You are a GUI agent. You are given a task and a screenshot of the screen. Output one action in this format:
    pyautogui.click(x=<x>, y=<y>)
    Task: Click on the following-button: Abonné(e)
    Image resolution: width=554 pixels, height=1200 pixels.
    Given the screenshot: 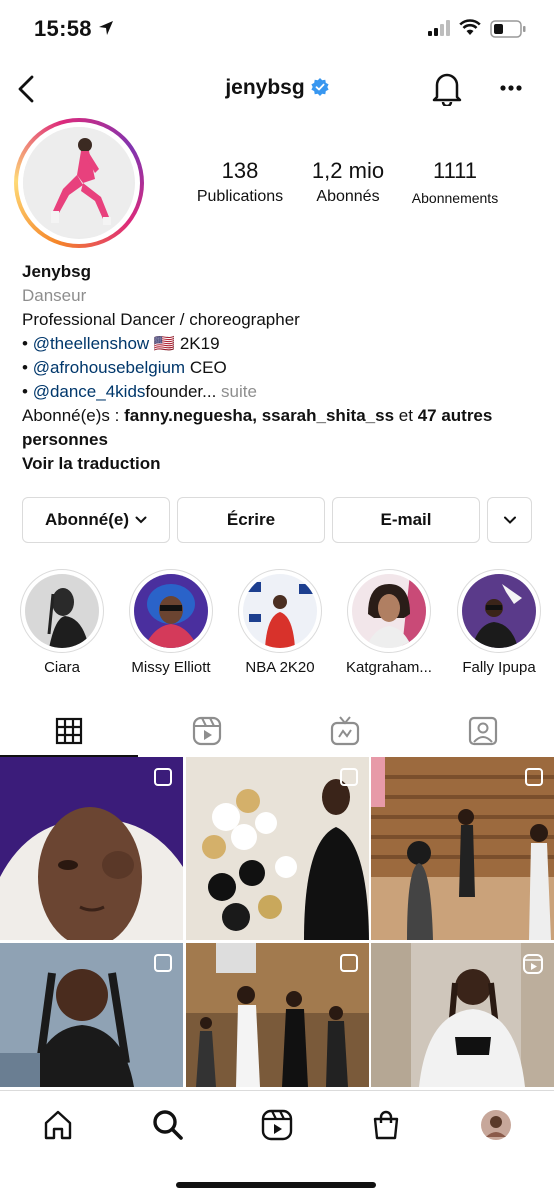 What is the action you would take?
    pyautogui.click(x=96, y=520)
    